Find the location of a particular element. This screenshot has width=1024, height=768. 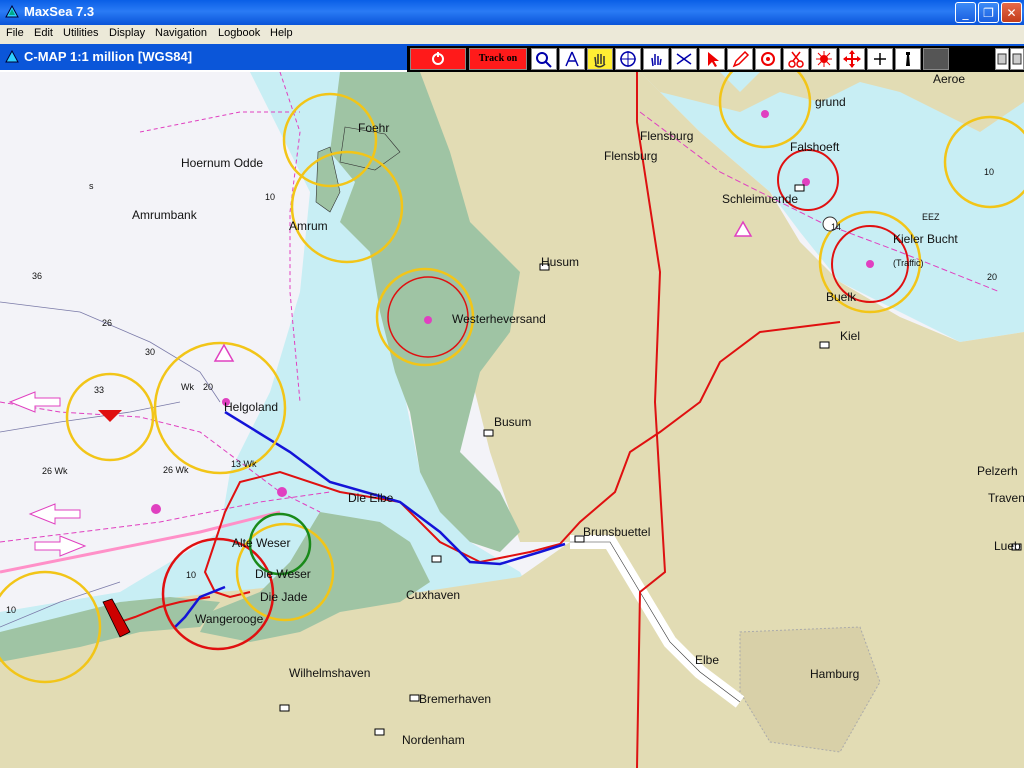

route-button is located at coordinates (768, 59).